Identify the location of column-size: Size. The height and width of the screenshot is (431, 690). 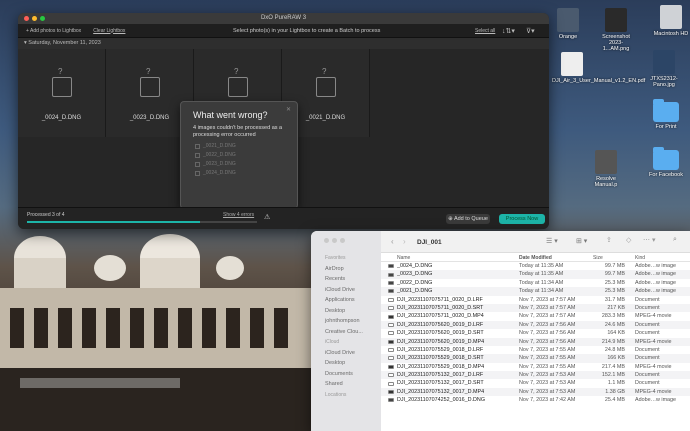
(598, 258).